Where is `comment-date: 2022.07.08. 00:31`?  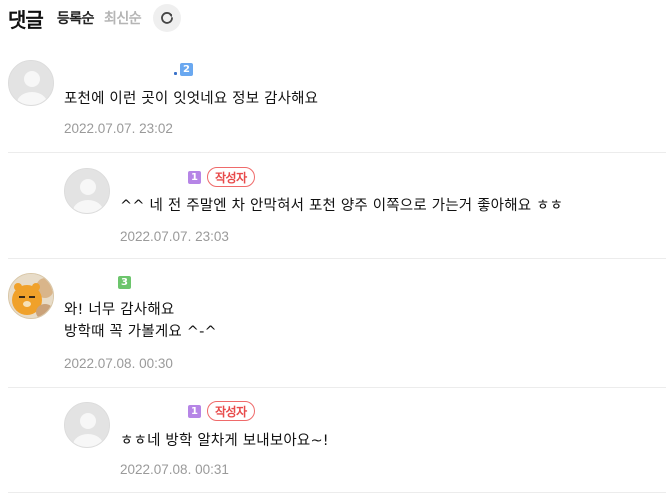
comment-date: 2022.07.08. 00:31 is located at coordinates (174, 469).